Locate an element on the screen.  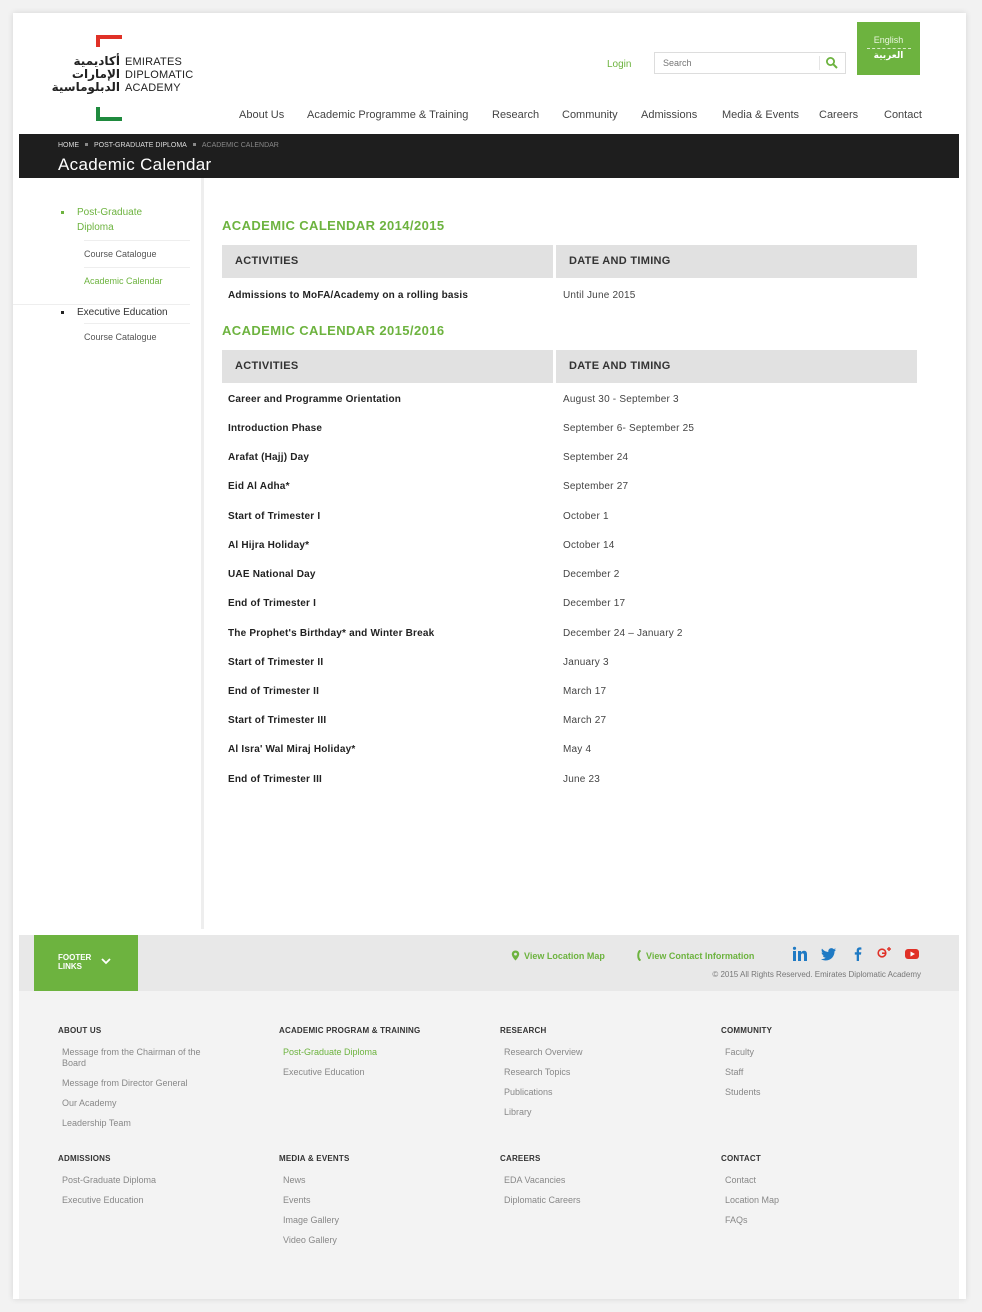
footer-link: Contact is located at coordinates (795, 1180).